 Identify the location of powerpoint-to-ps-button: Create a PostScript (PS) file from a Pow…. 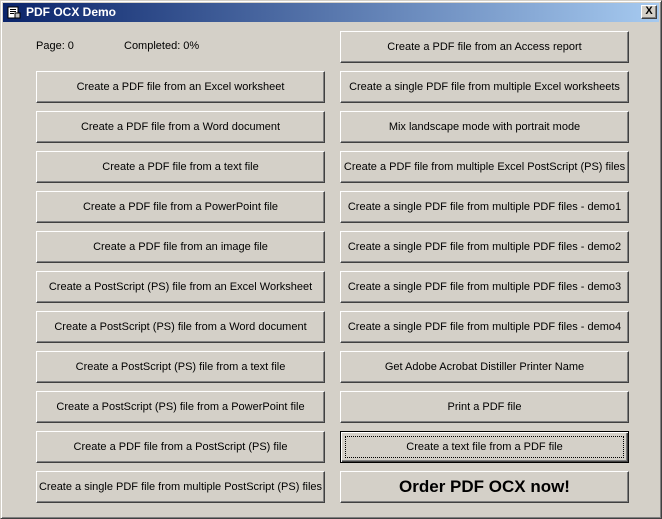
(180, 407).